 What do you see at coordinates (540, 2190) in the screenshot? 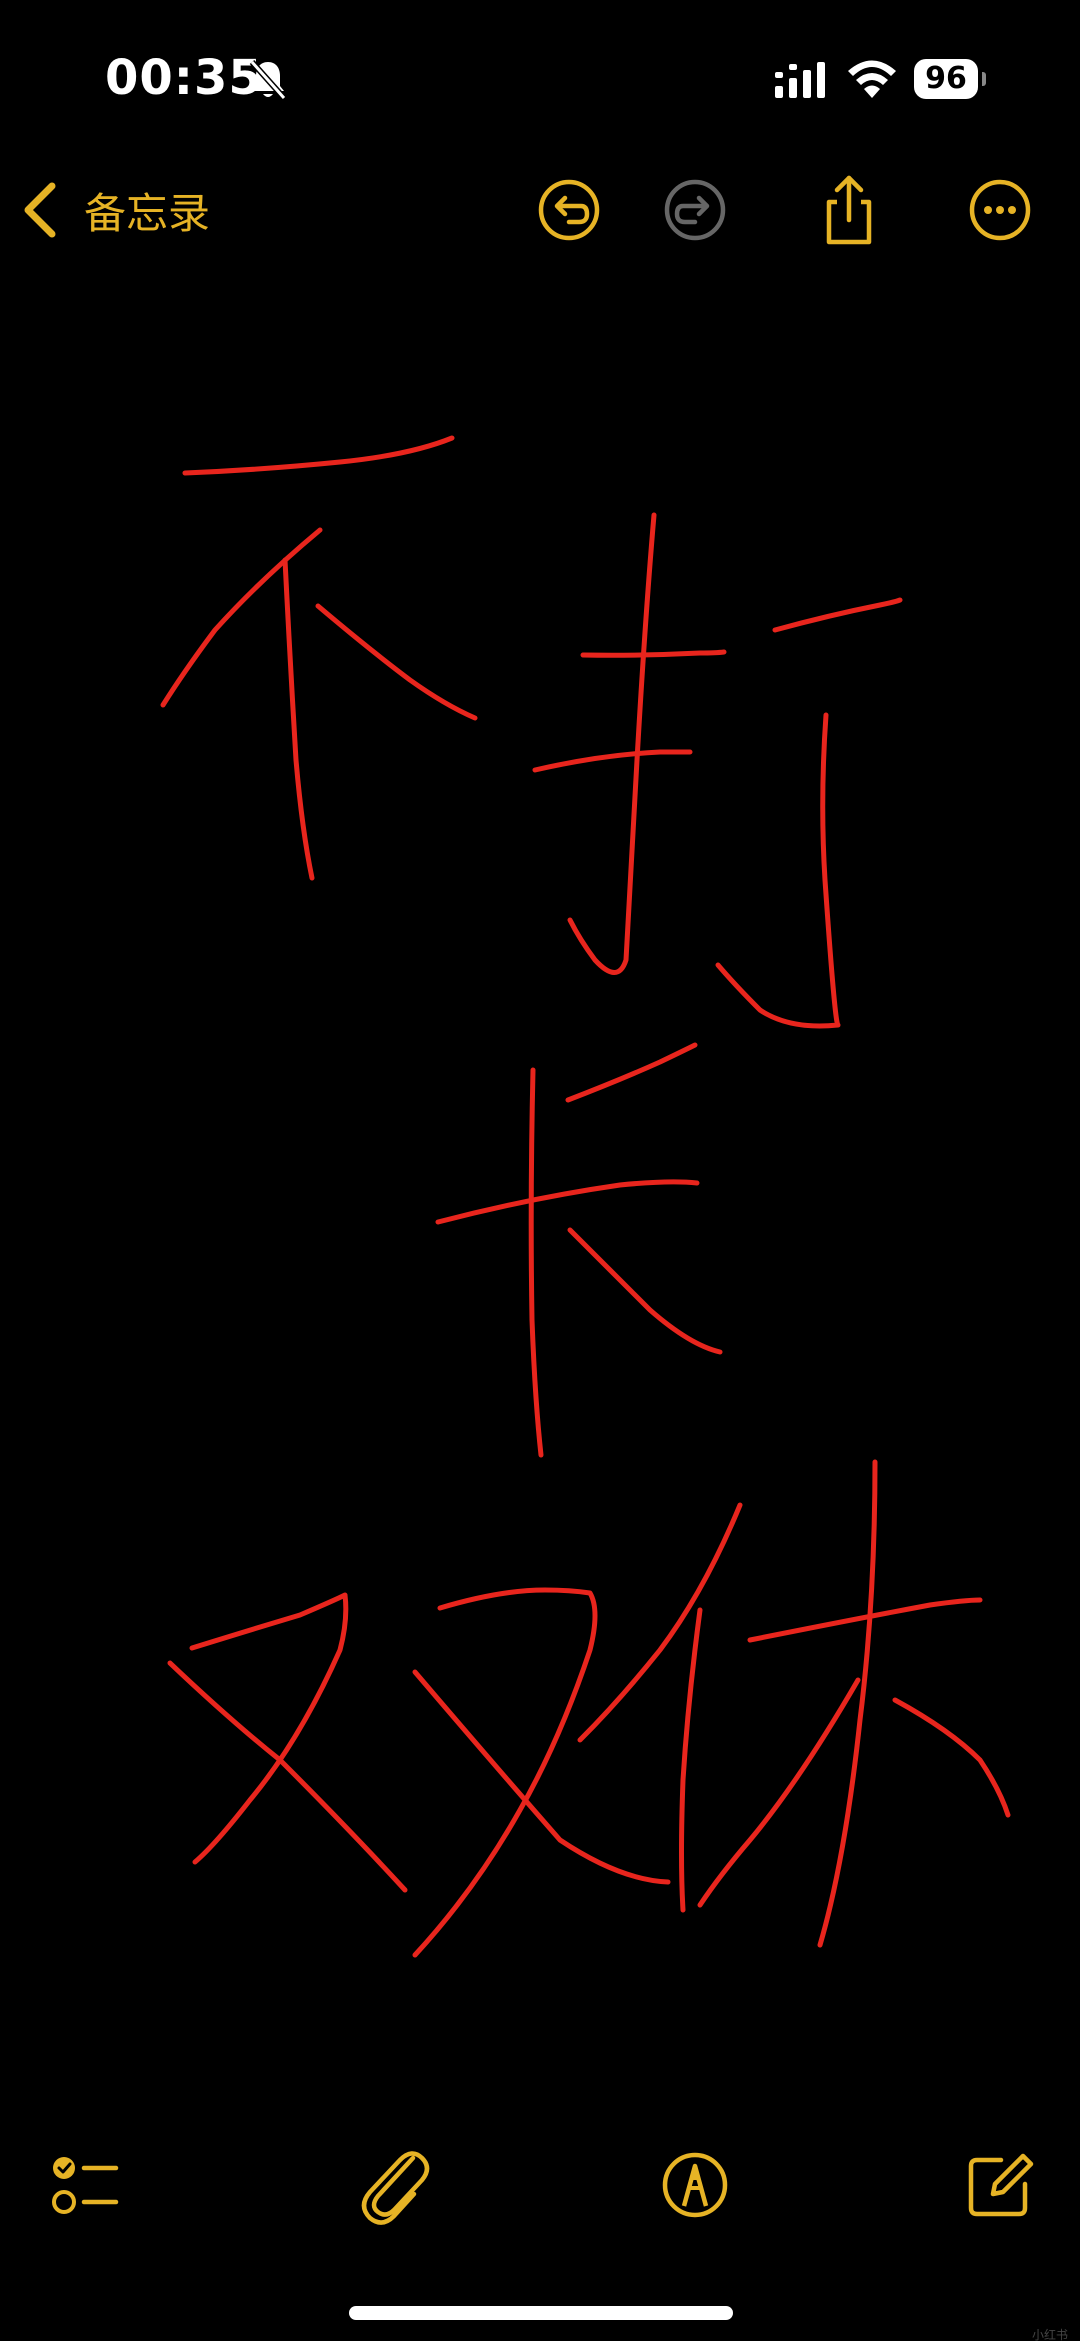
I see `bottom-toolbar` at bounding box center [540, 2190].